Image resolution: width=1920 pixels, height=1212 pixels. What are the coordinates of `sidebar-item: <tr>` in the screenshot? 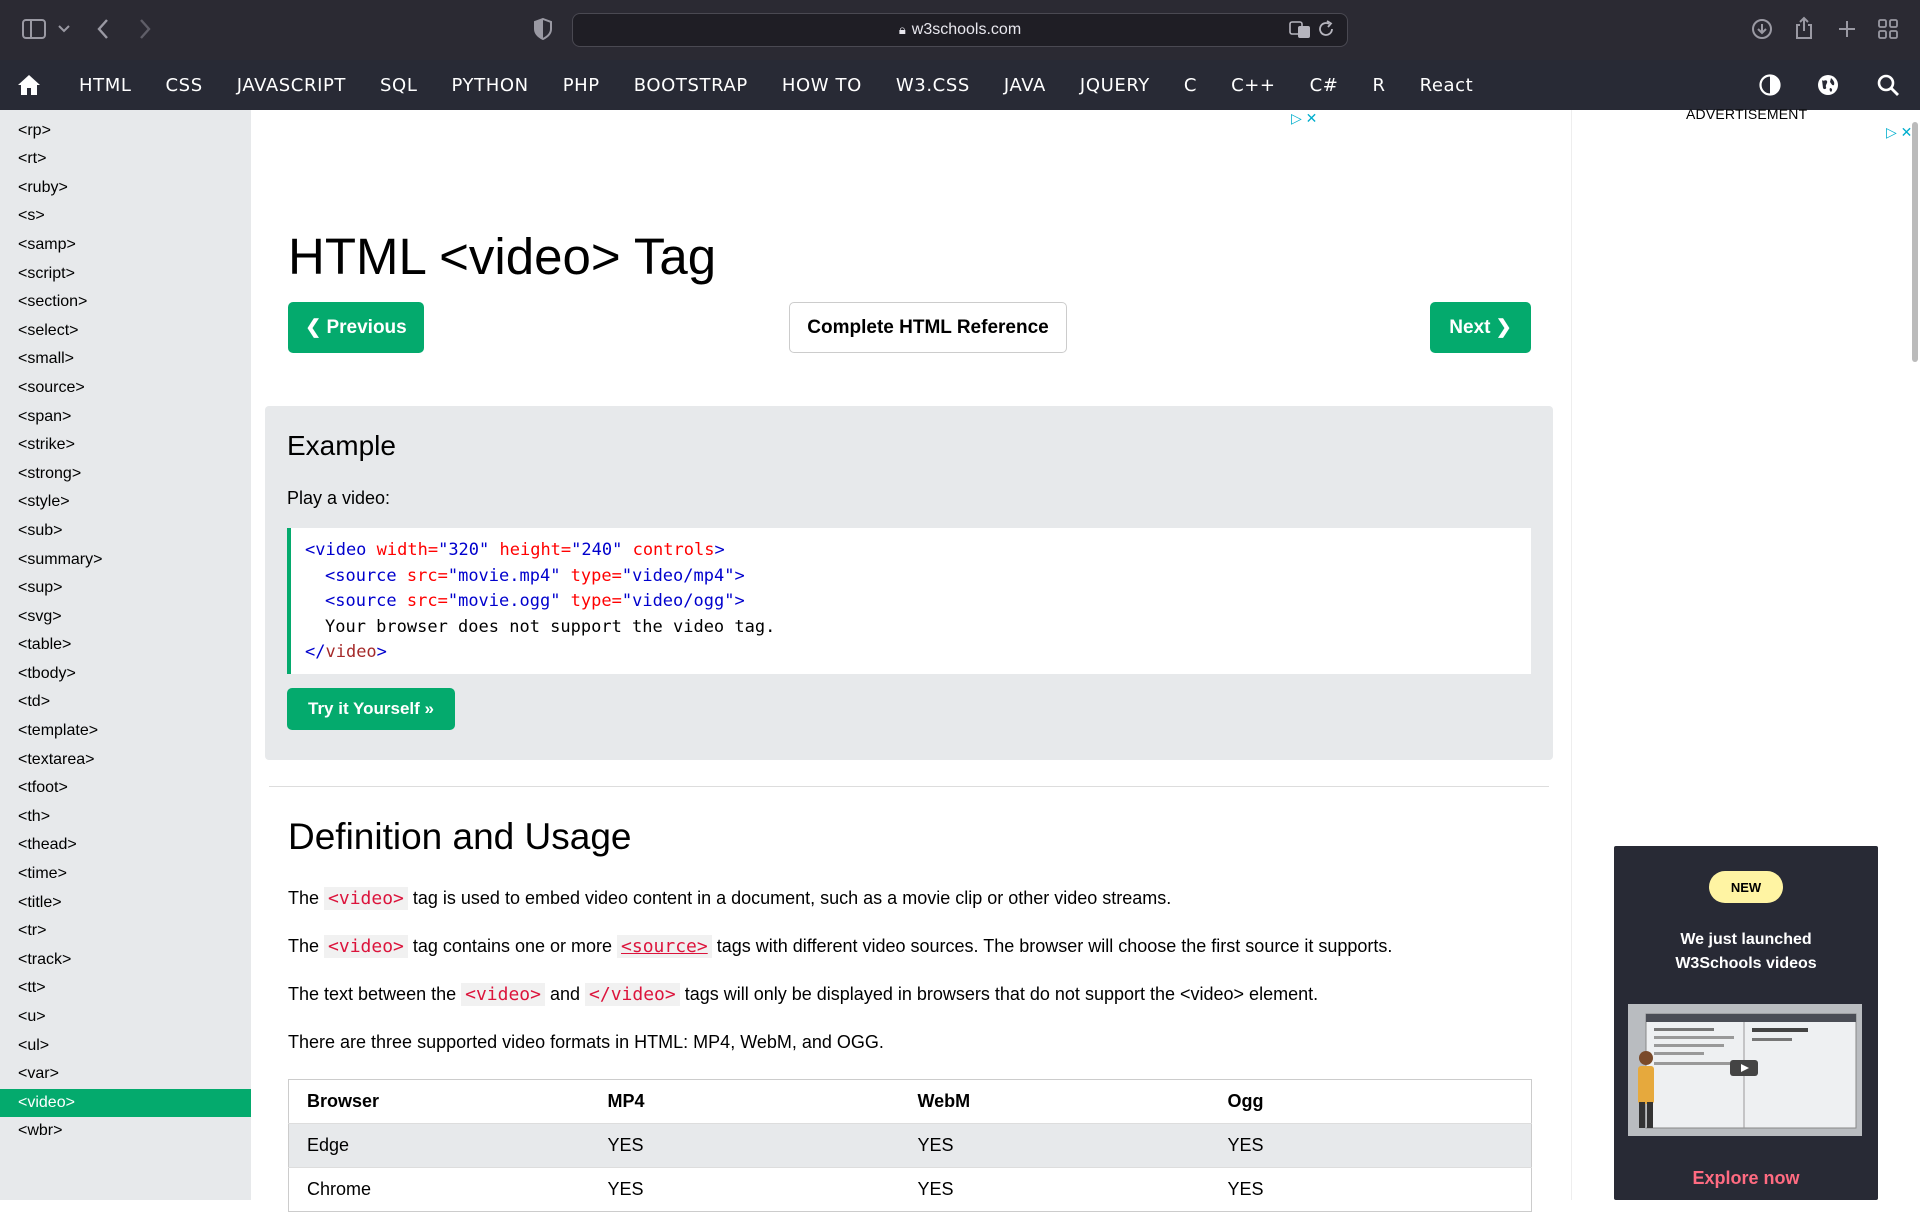 It's located at (125, 931).